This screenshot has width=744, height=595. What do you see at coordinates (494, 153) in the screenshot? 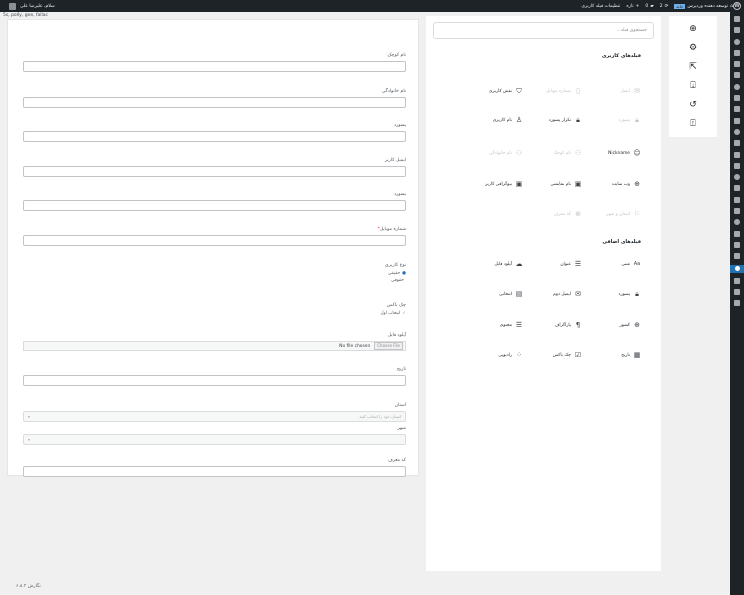
I see `field-tile: ⚇ نام خانوادگی` at bounding box center [494, 153].